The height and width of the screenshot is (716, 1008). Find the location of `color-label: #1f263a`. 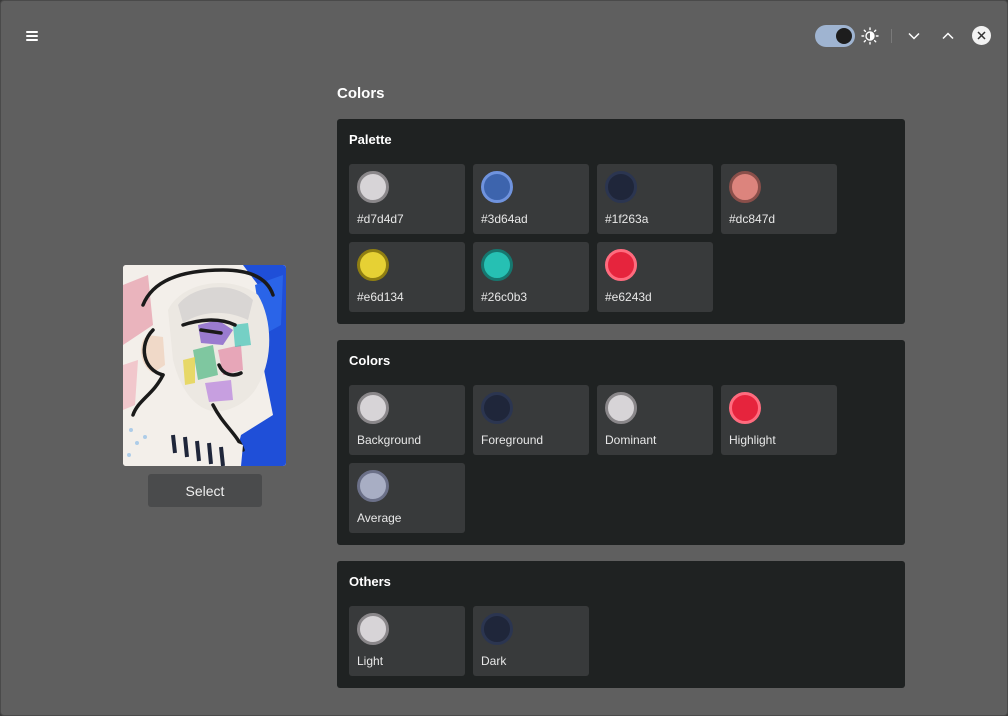

color-label: #1f263a is located at coordinates (627, 219).